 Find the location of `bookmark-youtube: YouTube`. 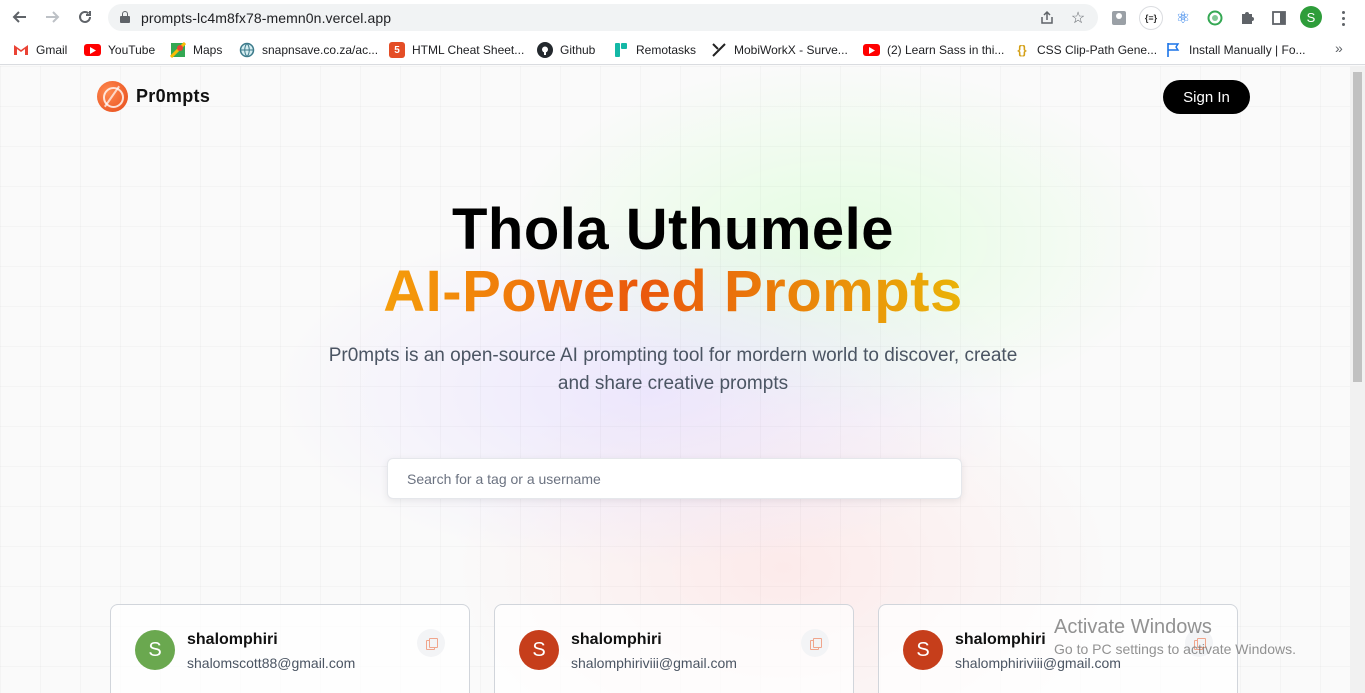

bookmark-youtube: YouTube is located at coordinates (119, 50).